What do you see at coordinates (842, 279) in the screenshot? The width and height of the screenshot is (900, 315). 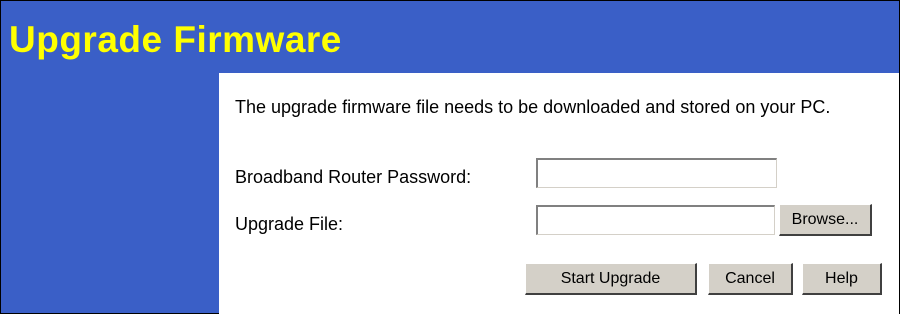 I see `help-button: Help` at bounding box center [842, 279].